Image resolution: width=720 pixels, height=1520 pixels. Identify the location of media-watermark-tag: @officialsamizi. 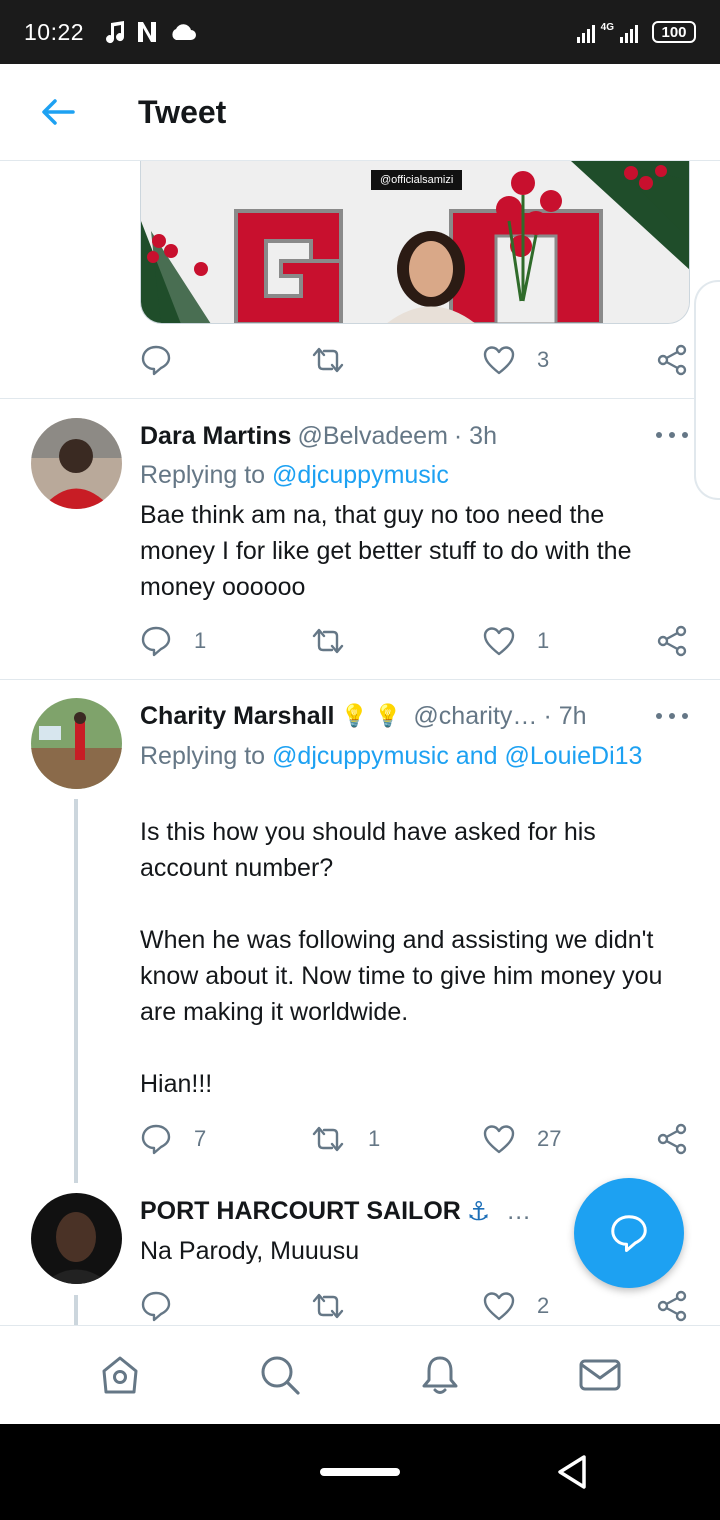
(417, 180).